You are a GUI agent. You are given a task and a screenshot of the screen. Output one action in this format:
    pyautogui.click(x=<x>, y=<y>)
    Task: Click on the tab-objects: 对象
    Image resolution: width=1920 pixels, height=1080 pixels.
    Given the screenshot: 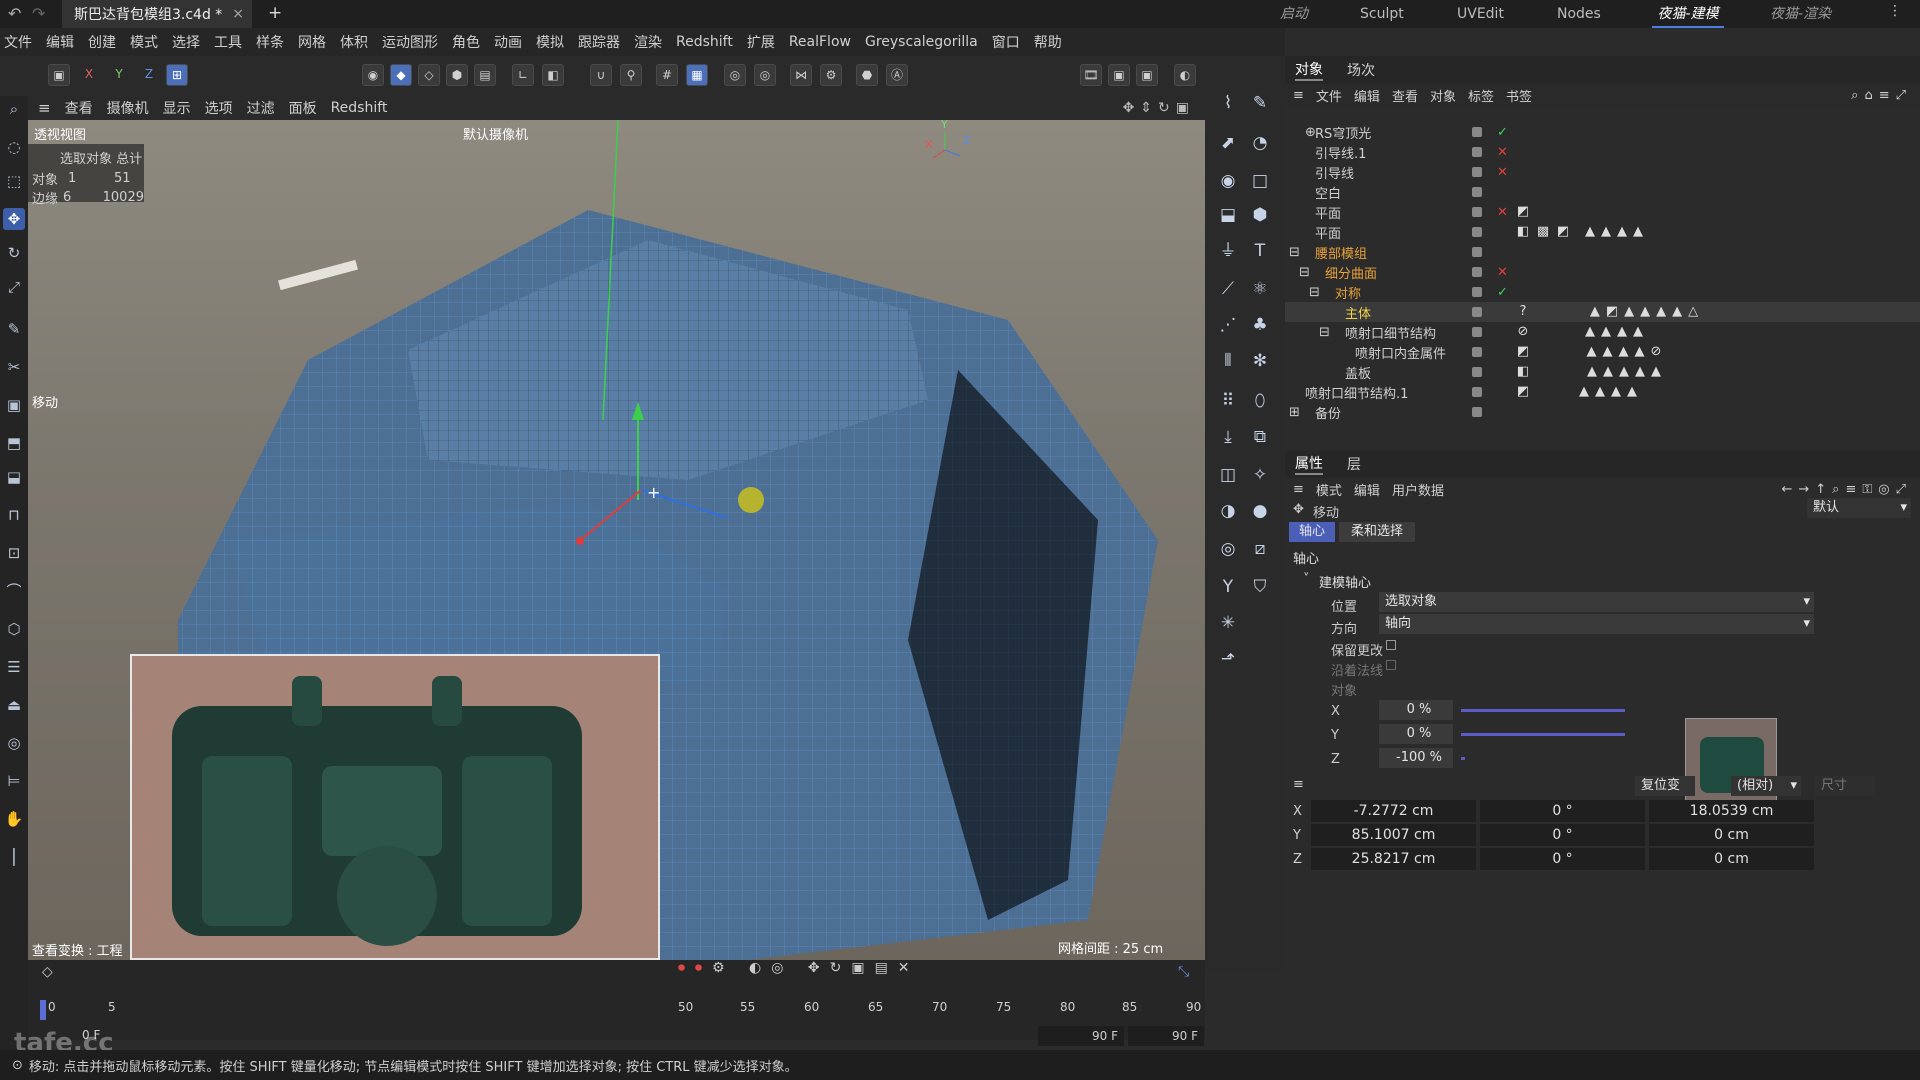 What is the action you would take?
    pyautogui.click(x=1309, y=70)
    